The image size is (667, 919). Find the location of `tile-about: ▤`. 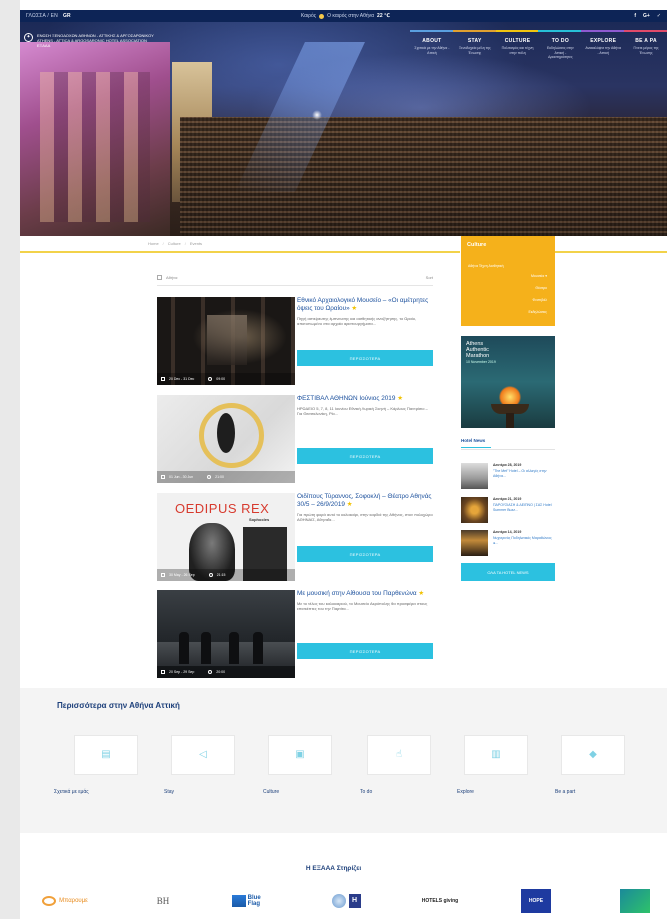

tile-about: ▤ is located at coordinates (106, 755).